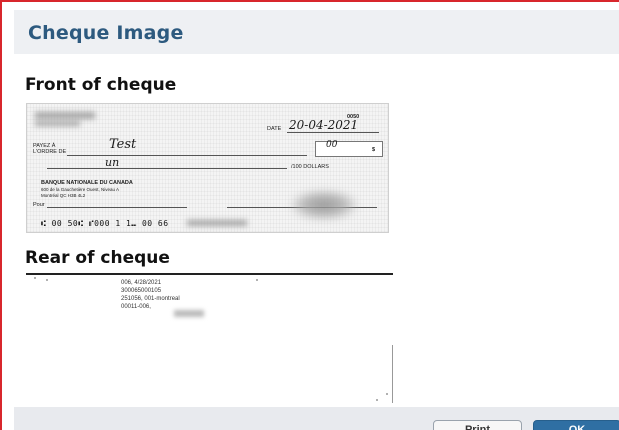 Image resolution: width=619 pixels, height=430 pixels. I want to click on bank-name: BANQUE NATIONALE DU CANADA, so click(87, 183).